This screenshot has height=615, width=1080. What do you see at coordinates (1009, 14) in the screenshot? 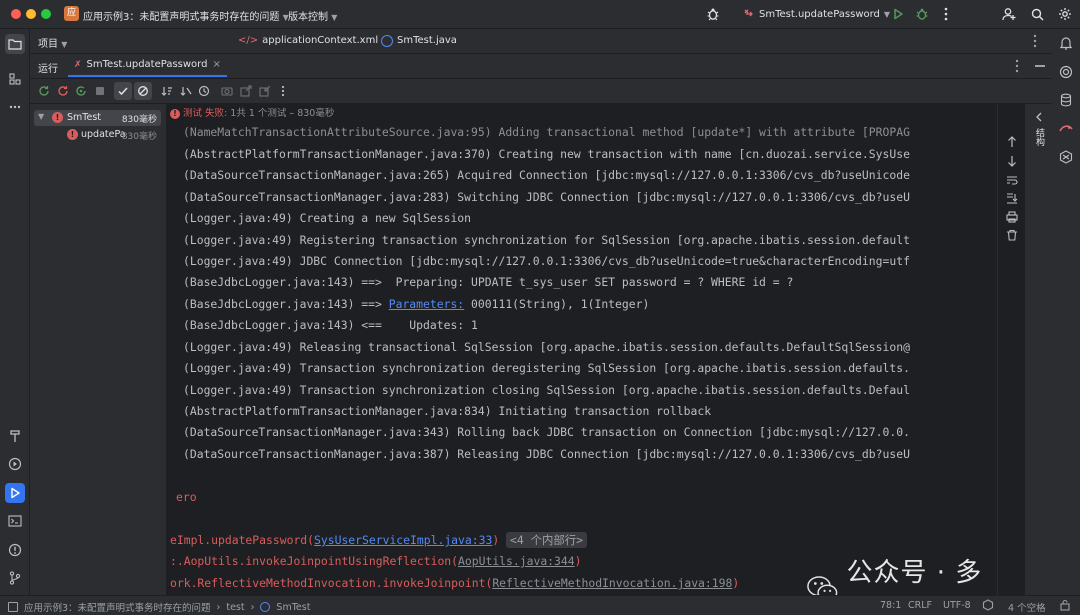
I see `add-user-icon` at bounding box center [1009, 14].